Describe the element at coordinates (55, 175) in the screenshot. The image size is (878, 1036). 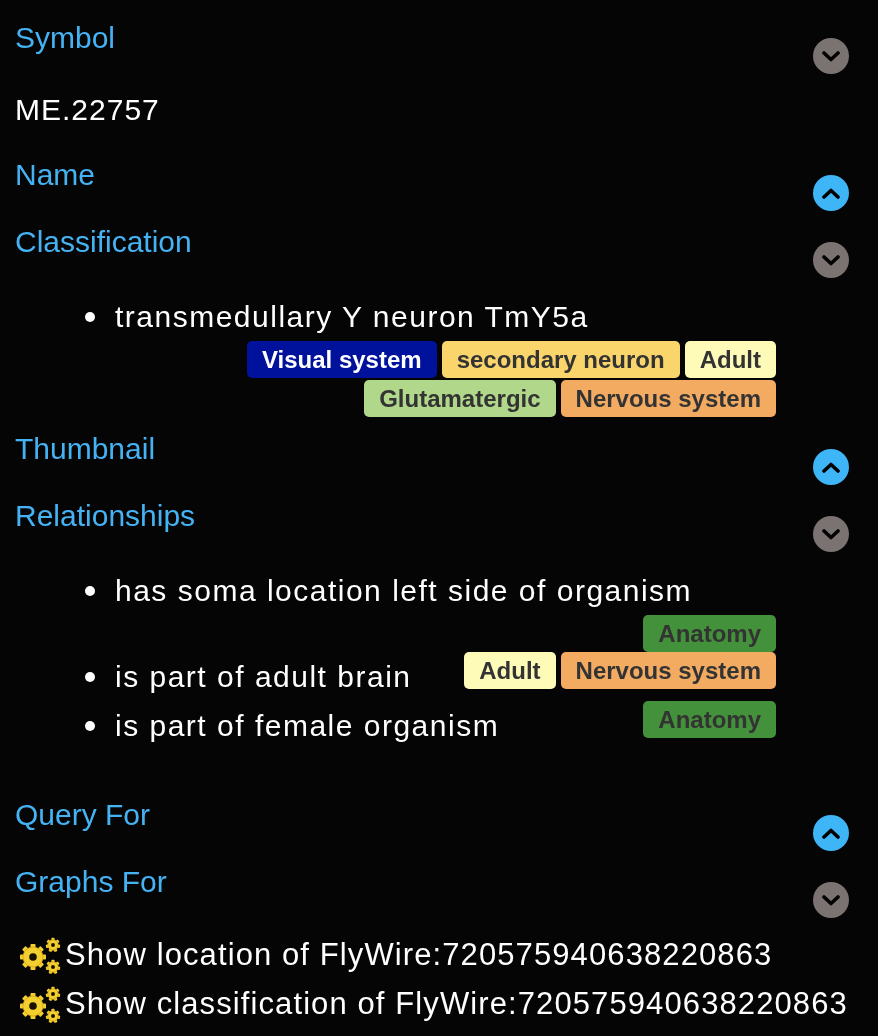
I see `section-title: Name` at that location.